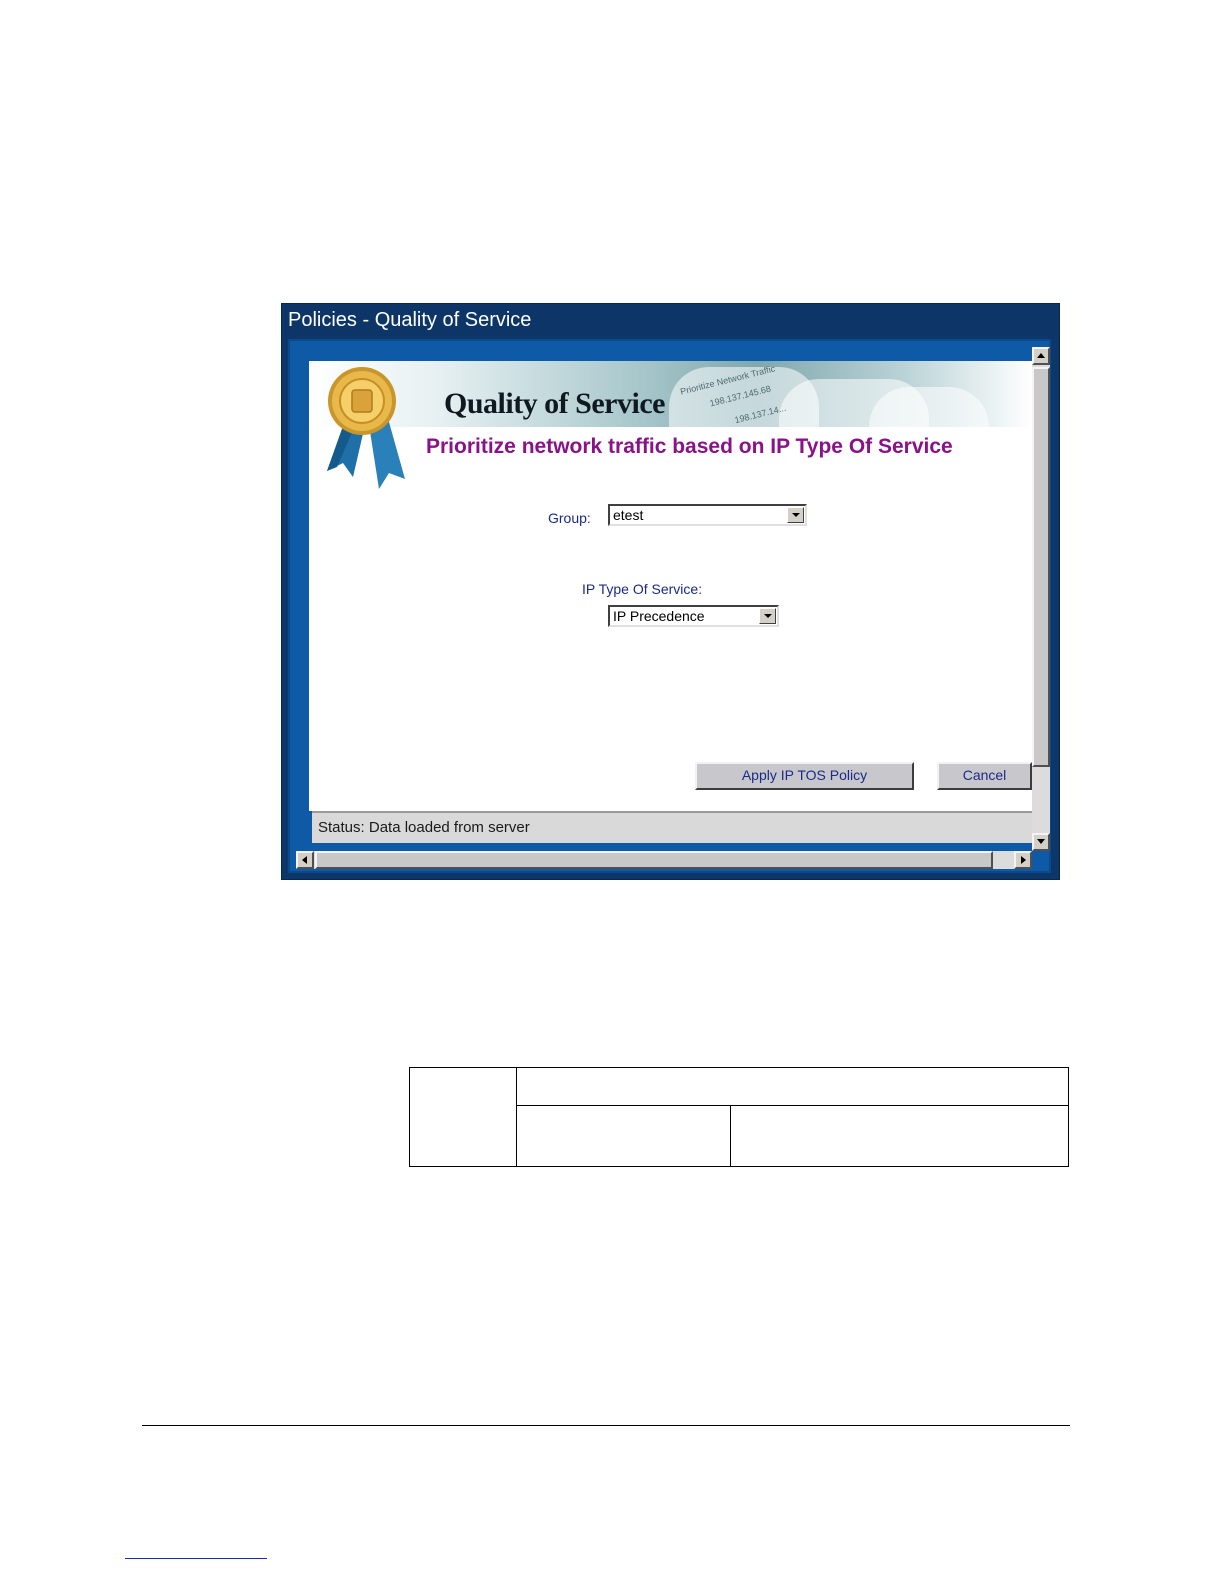 The image size is (1224, 1584). Describe the element at coordinates (1023, 860) in the screenshot. I see `scroll-right-icon` at that location.